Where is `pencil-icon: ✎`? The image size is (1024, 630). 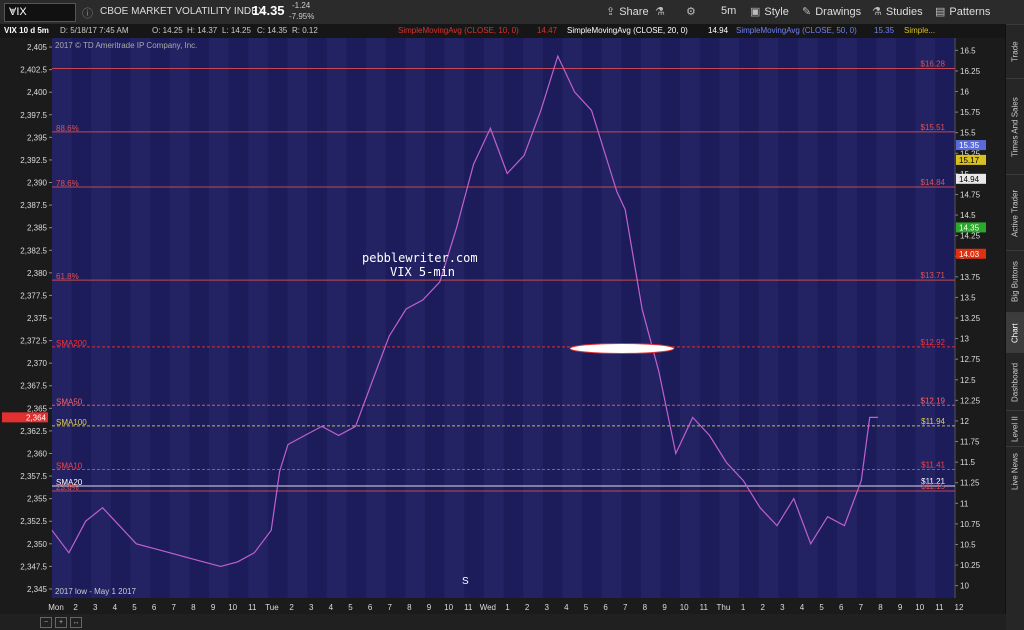 pencil-icon: ✎ is located at coordinates (807, 12).